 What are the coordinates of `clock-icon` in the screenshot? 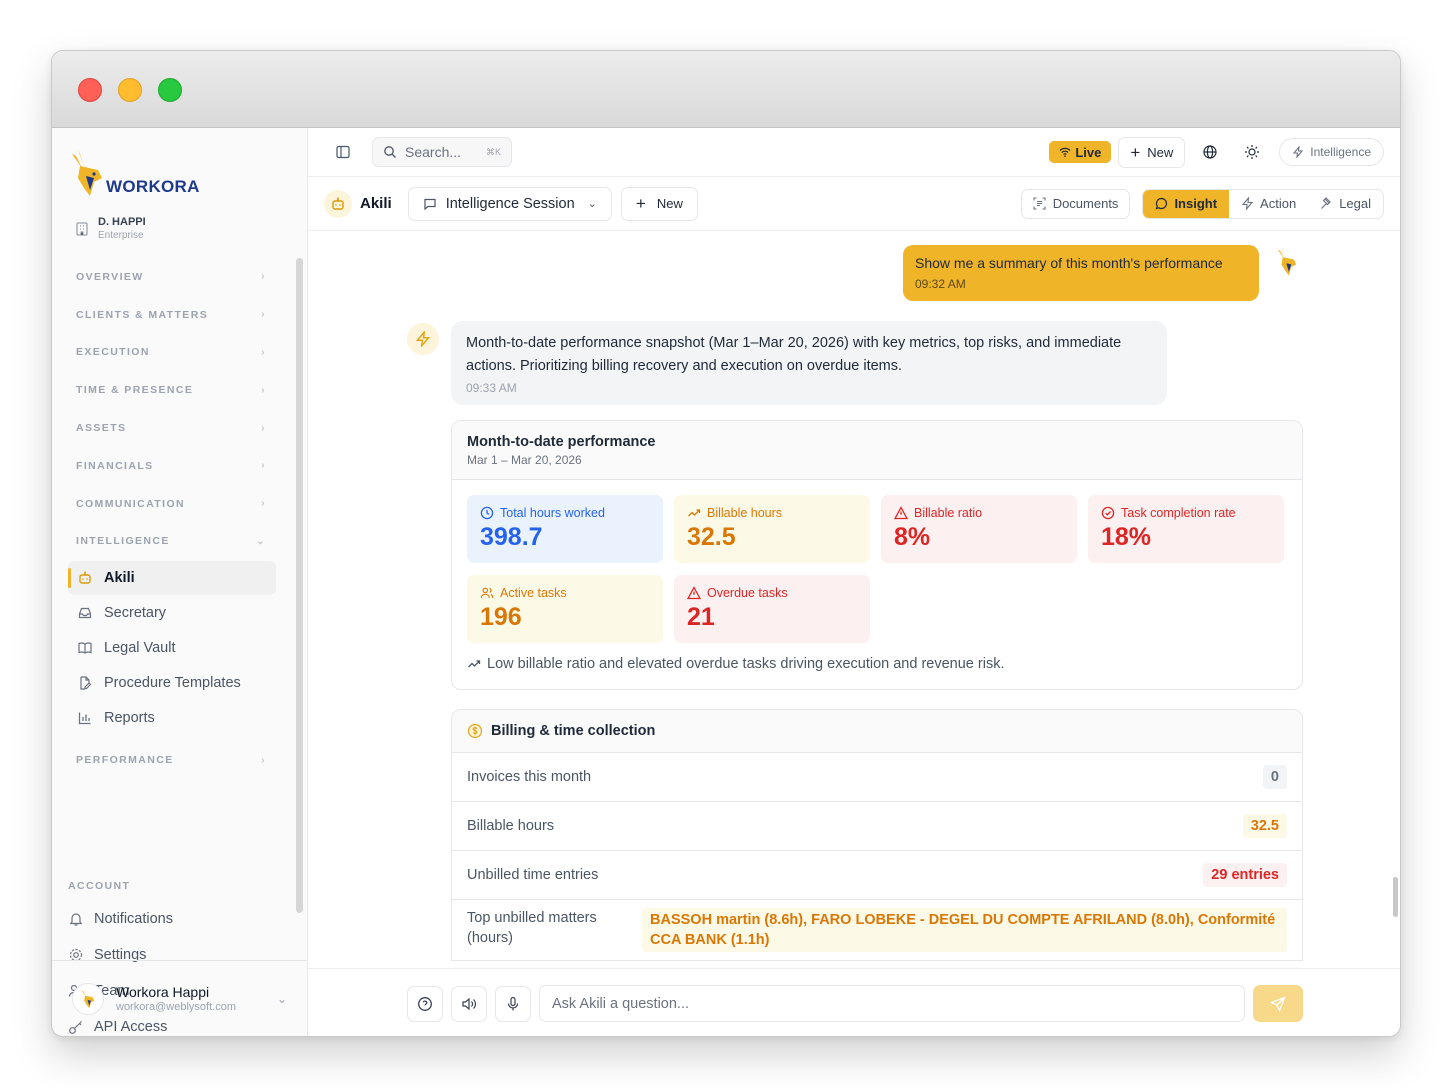 It's located at (487, 513).